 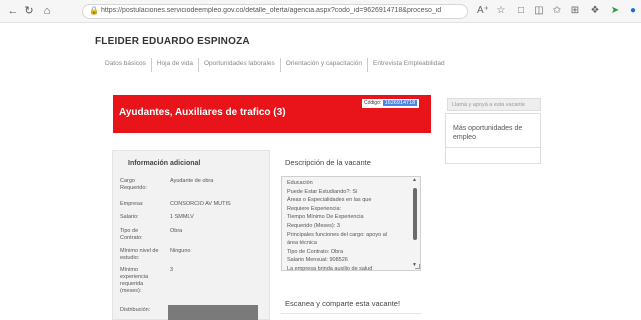 What do you see at coordinates (200, 204) in the screenshot?
I see `info-value-empresa: CONSORCIO AV MUTIS` at bounding box center [200, 204].